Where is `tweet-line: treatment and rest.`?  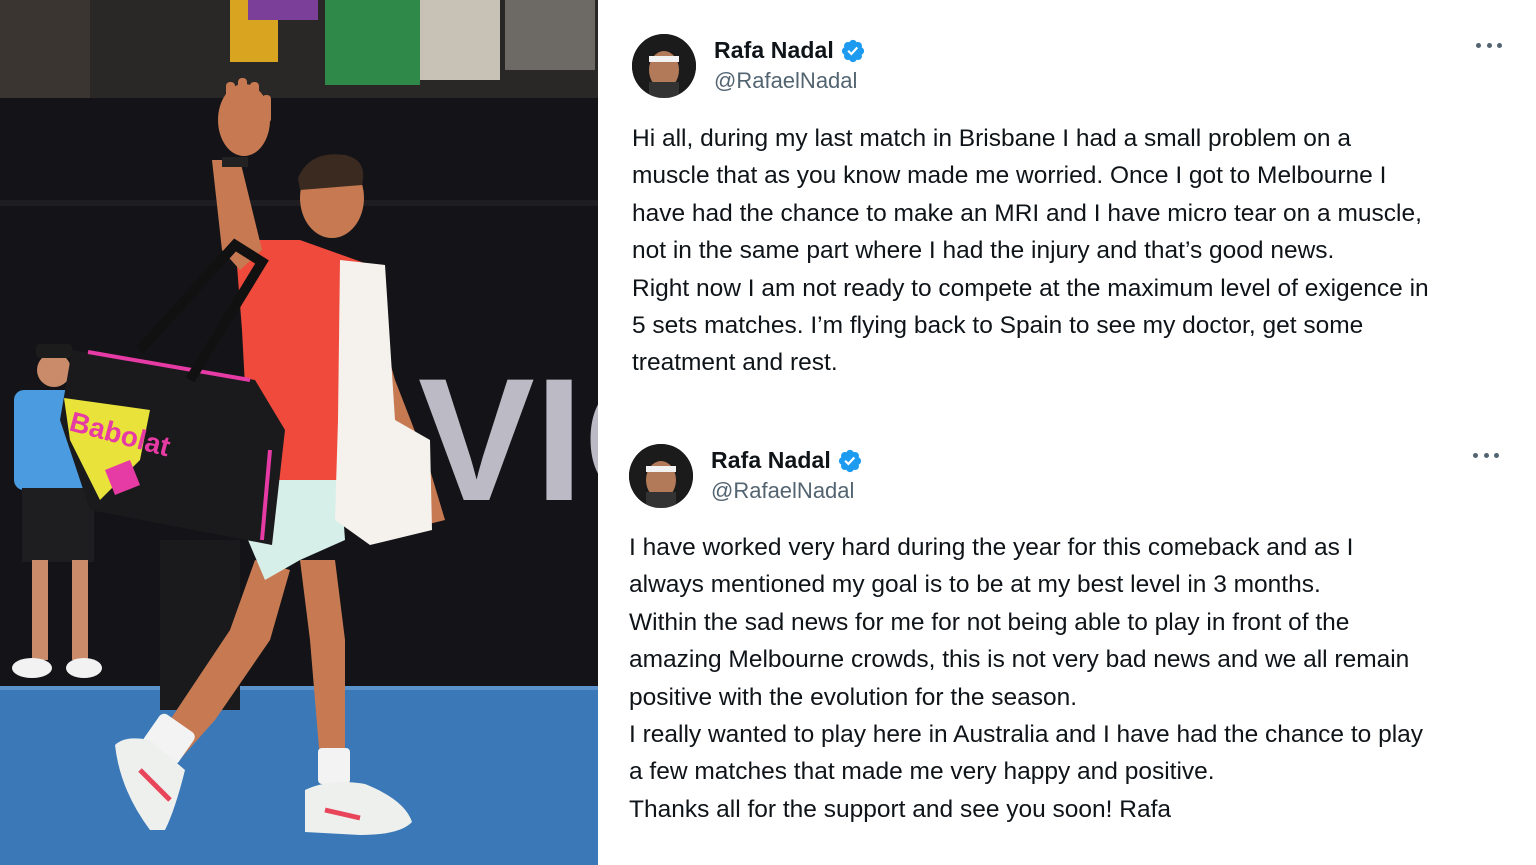
tweet-line: treatment and rest. is located at coordinates (735, 363).